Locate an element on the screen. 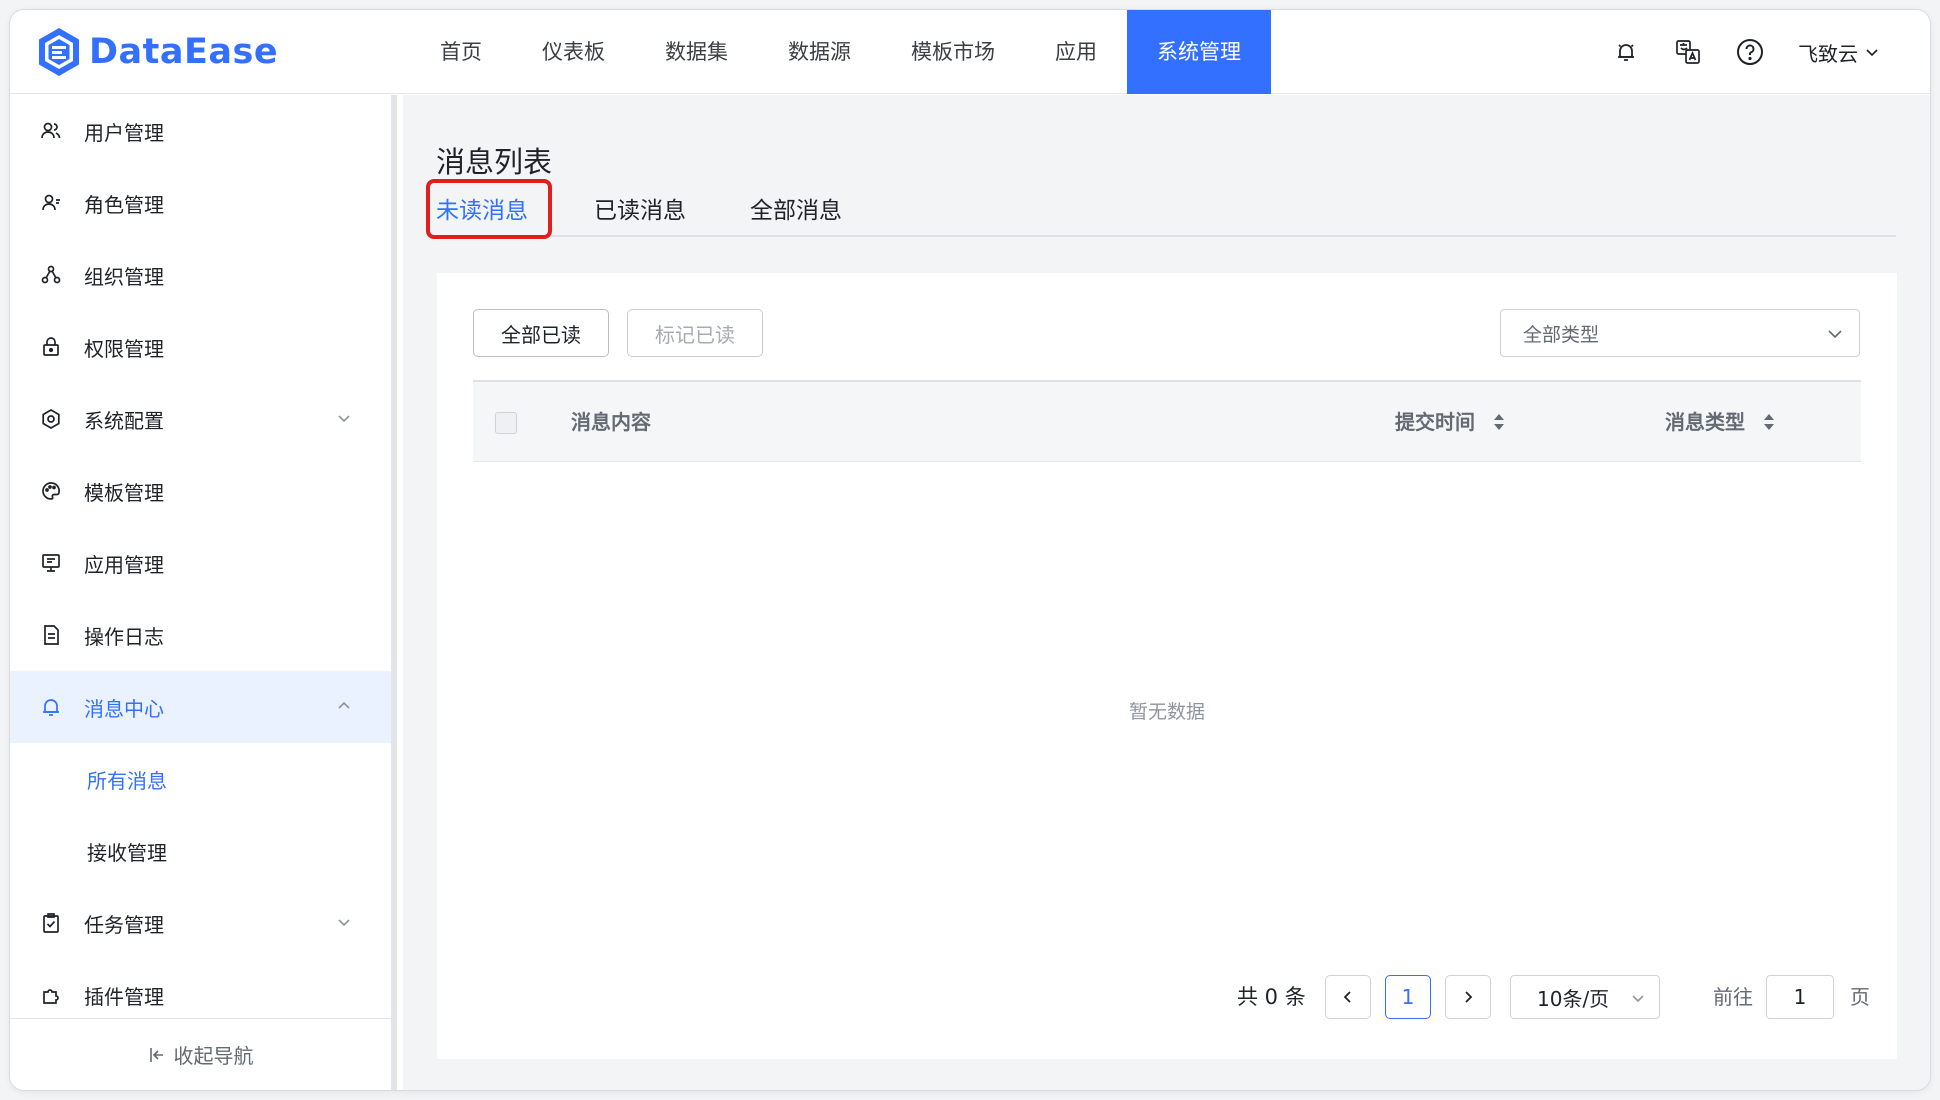 The height and width of the screenshot is (1100, 1940). sidebar-subitem-all-messages: 所有消息 is located at coordinates (200, 779).